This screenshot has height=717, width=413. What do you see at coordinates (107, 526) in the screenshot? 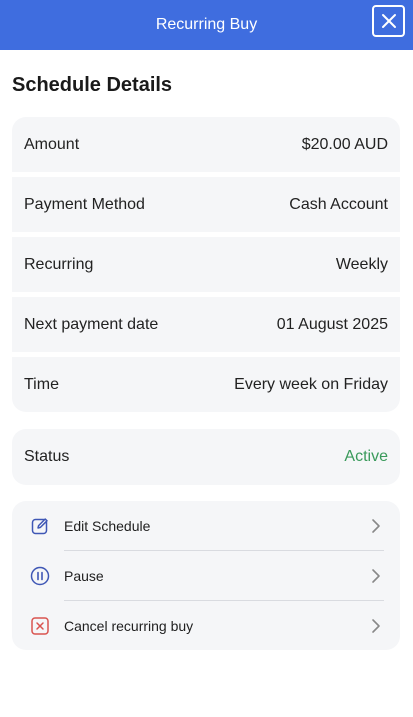
I see `action-label: Edit Schedule` at bounding box center [107, 526].